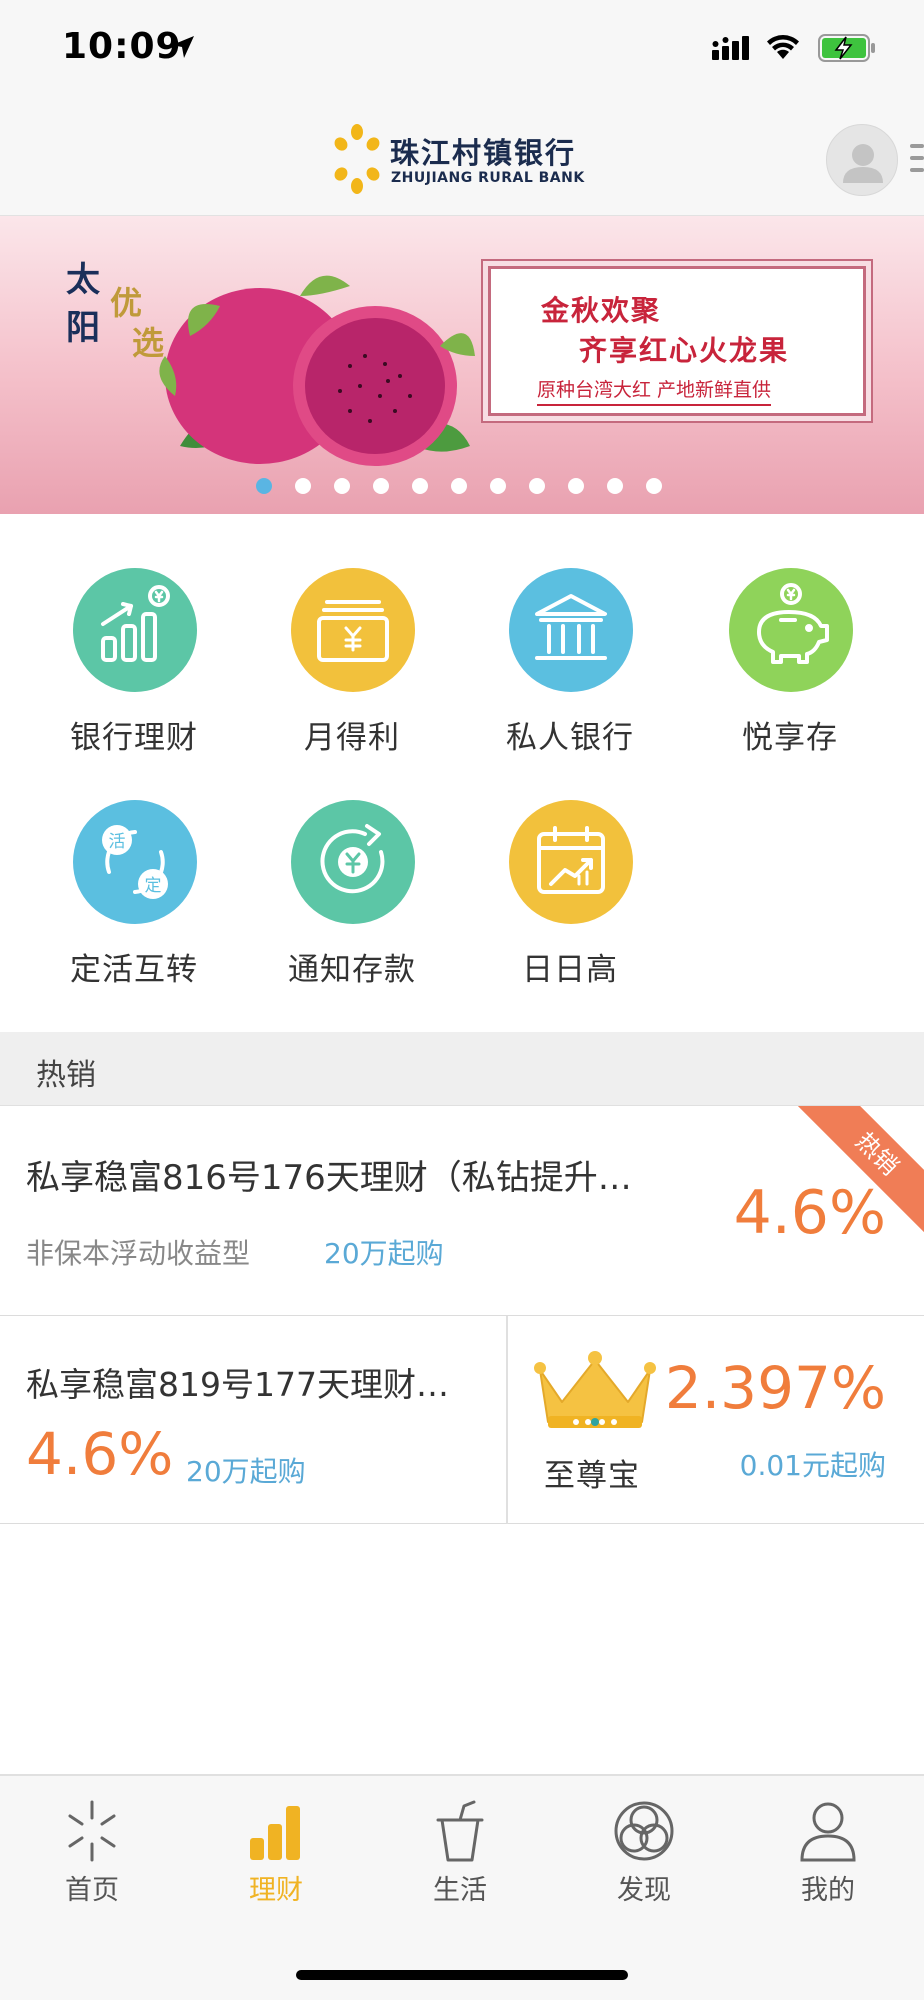 This screenshot has height=2000, width=924. I want to click on tab-label: 生活, so click(460, 1890).